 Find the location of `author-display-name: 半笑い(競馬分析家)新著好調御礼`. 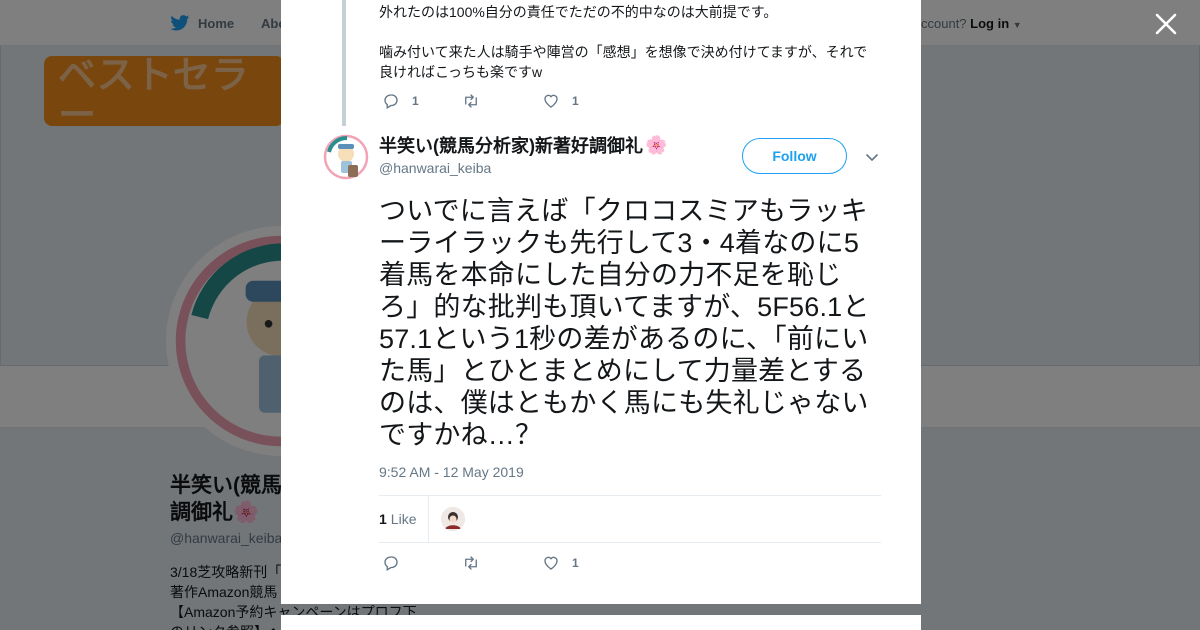

author-display-name: 半笑い(競馬分析家)新著好調御礼 is located at coordinates (511, 146).